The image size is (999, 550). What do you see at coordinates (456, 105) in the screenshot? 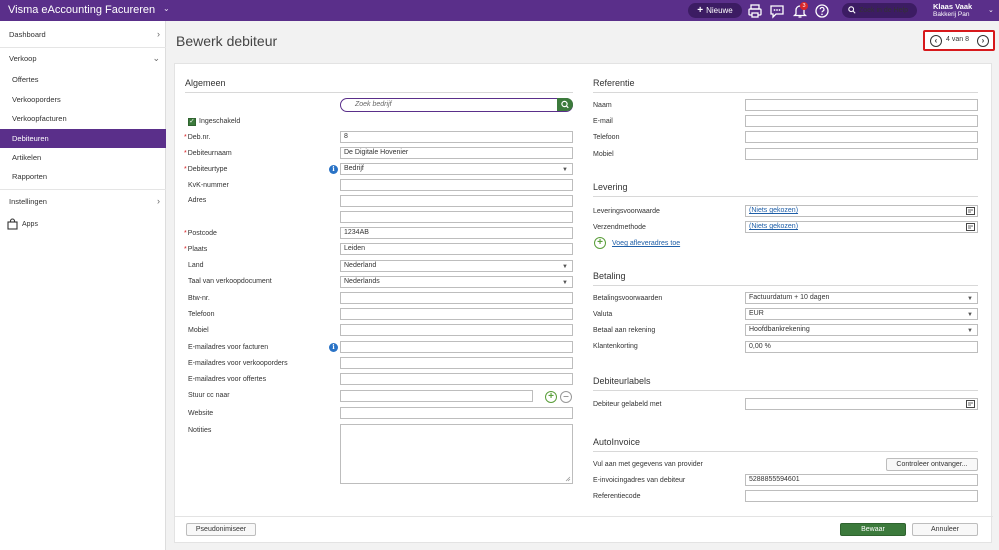
I see `company-search: Zoek bedrijf` at bounding box center [456, 105].